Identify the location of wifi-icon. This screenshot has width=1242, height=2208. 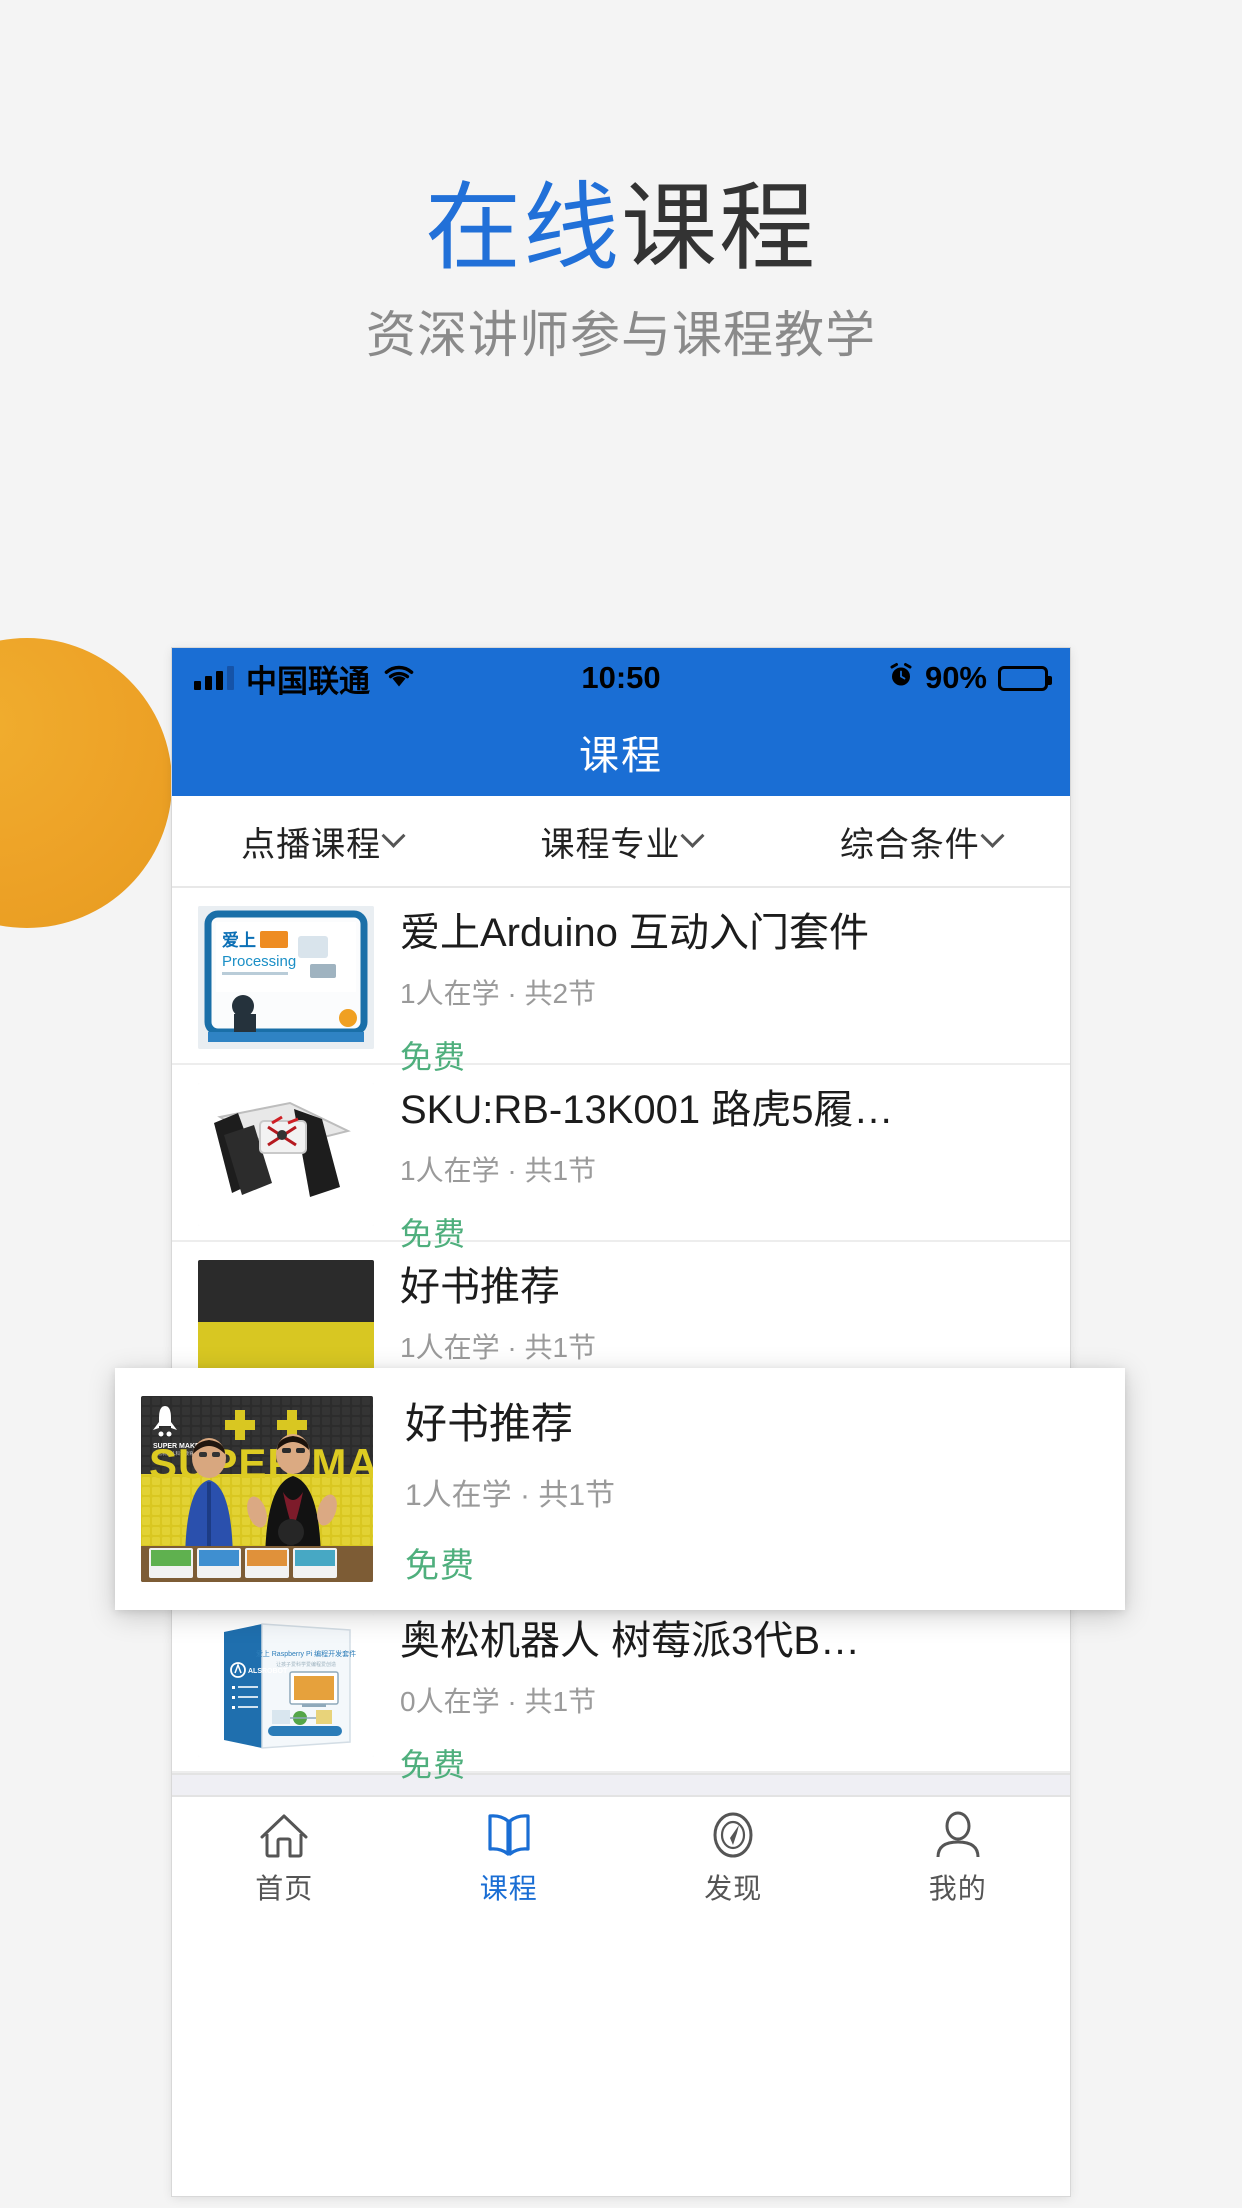
(399, 678).